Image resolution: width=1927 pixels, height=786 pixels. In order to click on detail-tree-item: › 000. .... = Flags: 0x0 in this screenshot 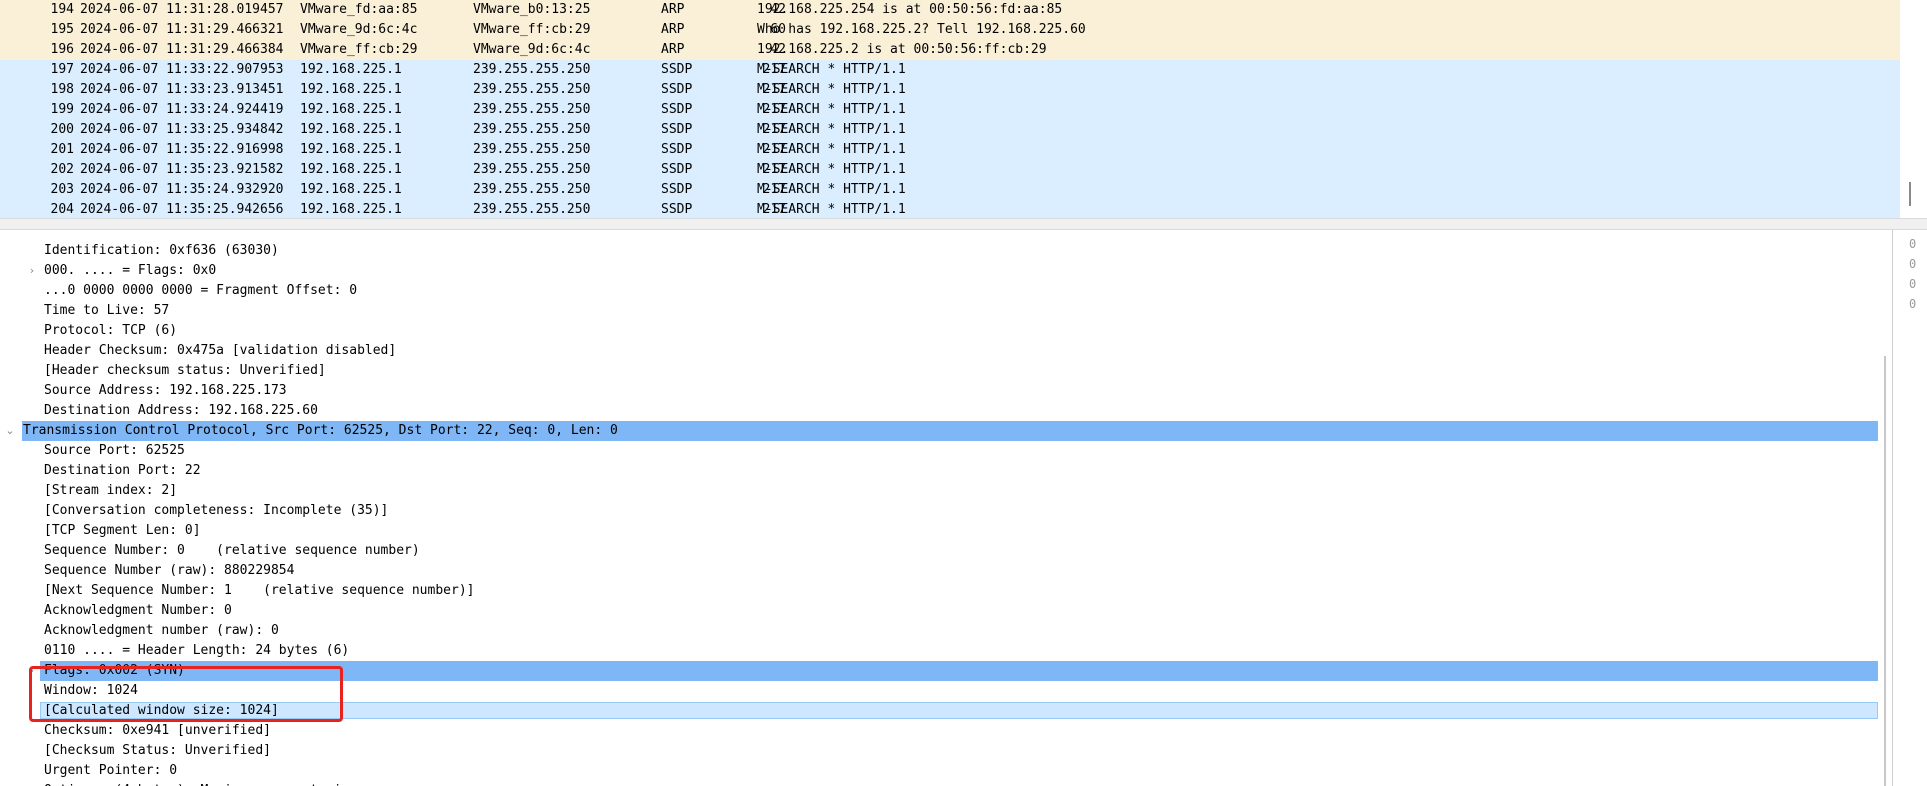, I will do `click(940, 271)`.